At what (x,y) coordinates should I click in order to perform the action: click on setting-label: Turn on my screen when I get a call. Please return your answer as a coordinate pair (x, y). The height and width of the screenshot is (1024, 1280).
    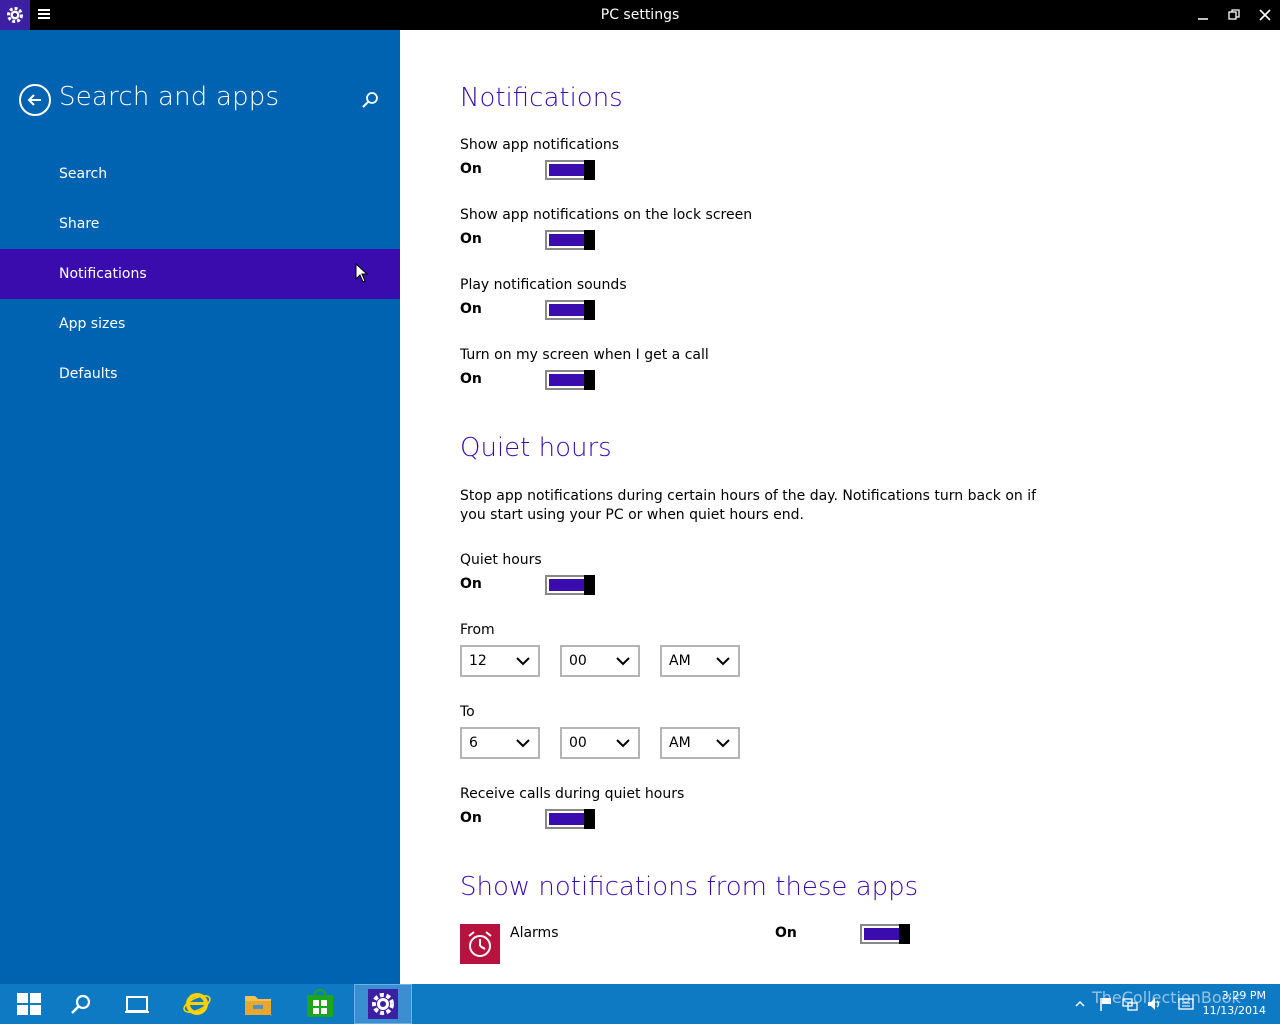
    Looking at the image, I should click on (584, 355).